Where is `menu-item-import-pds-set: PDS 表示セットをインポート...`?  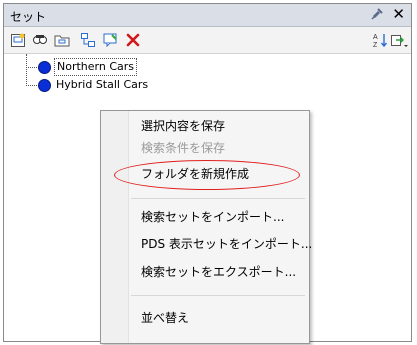
menu-item-import-pds-set: PDS 表示セットをインポート... is located at coordinates (206, 244).